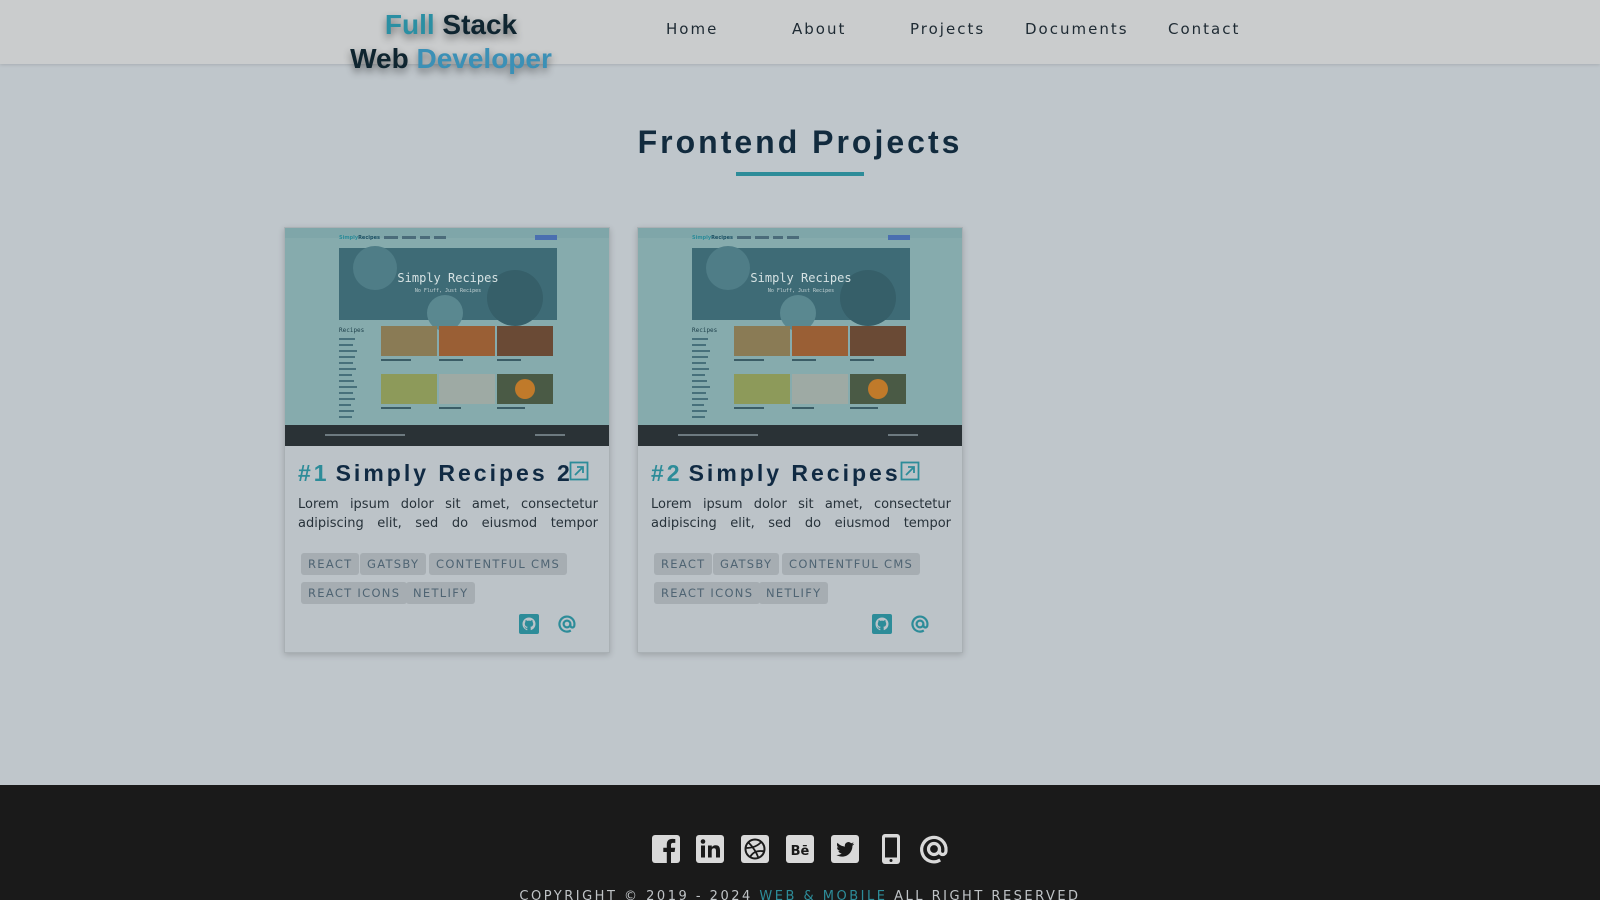 The height and width of the screenshot is (900, 1600). What do you see at coordinates (314, 473) in the screenshot?
I see `project-number: #1` at bounding box center [314, 473].